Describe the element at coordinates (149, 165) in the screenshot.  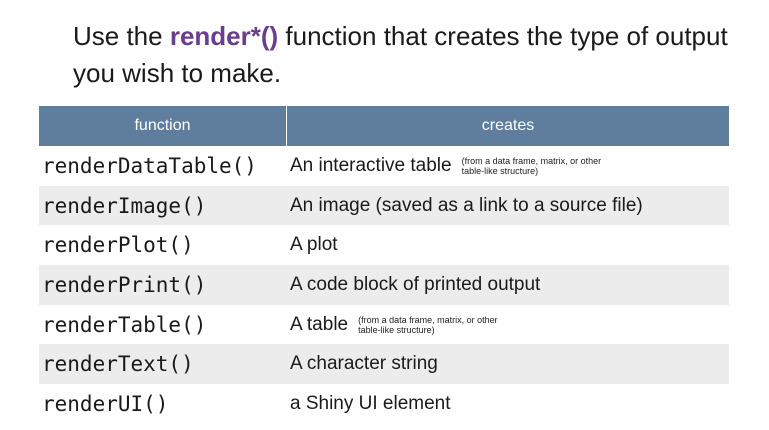
I see `function-name: renderDataTable()` at that location.